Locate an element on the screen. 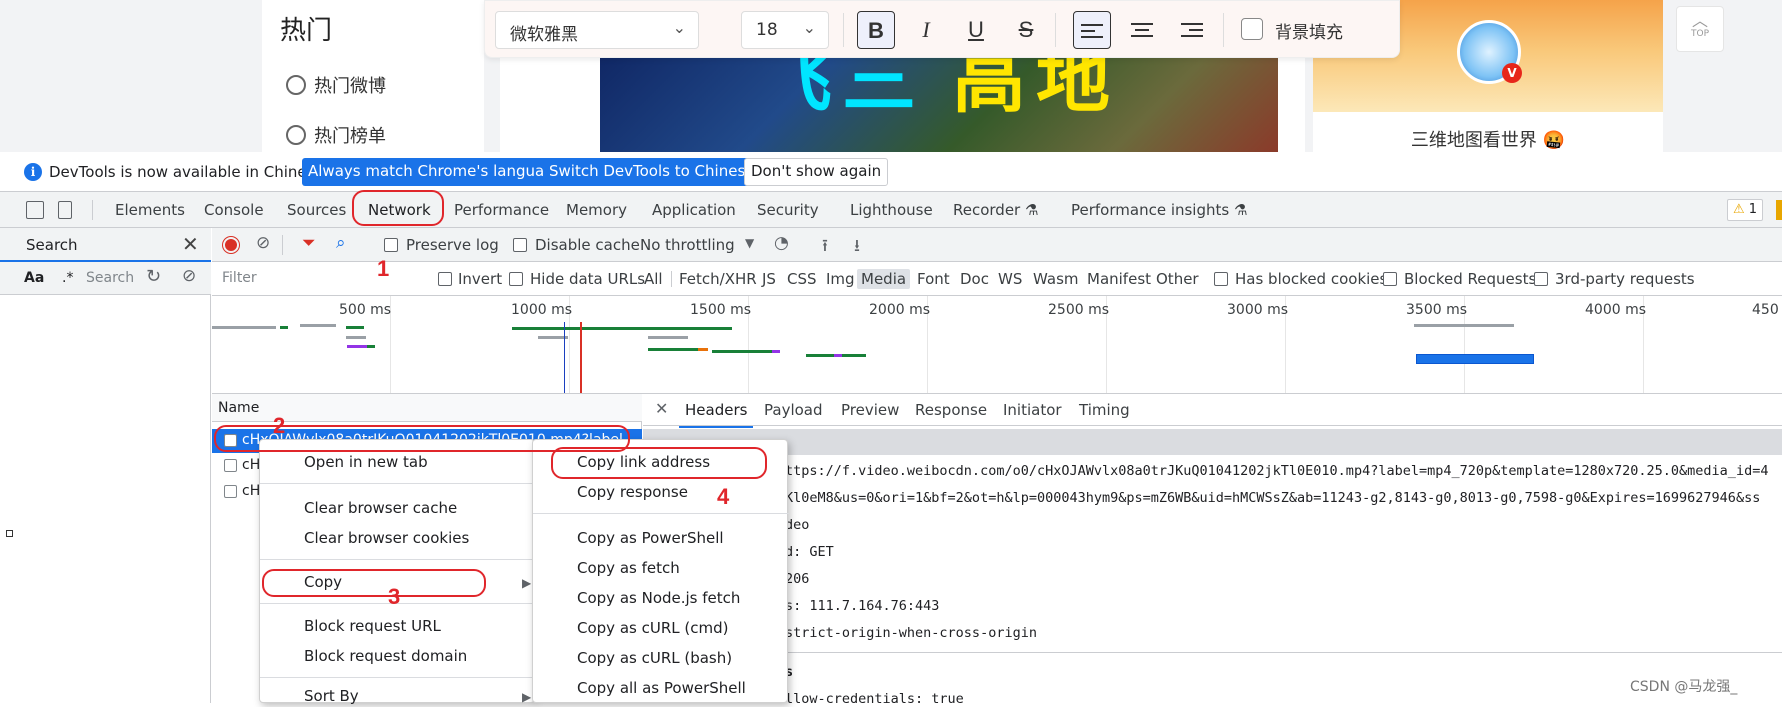 This screenshot has width=1782, height=707. type-filter-ws: WS is located at coordinates (1010, 279).